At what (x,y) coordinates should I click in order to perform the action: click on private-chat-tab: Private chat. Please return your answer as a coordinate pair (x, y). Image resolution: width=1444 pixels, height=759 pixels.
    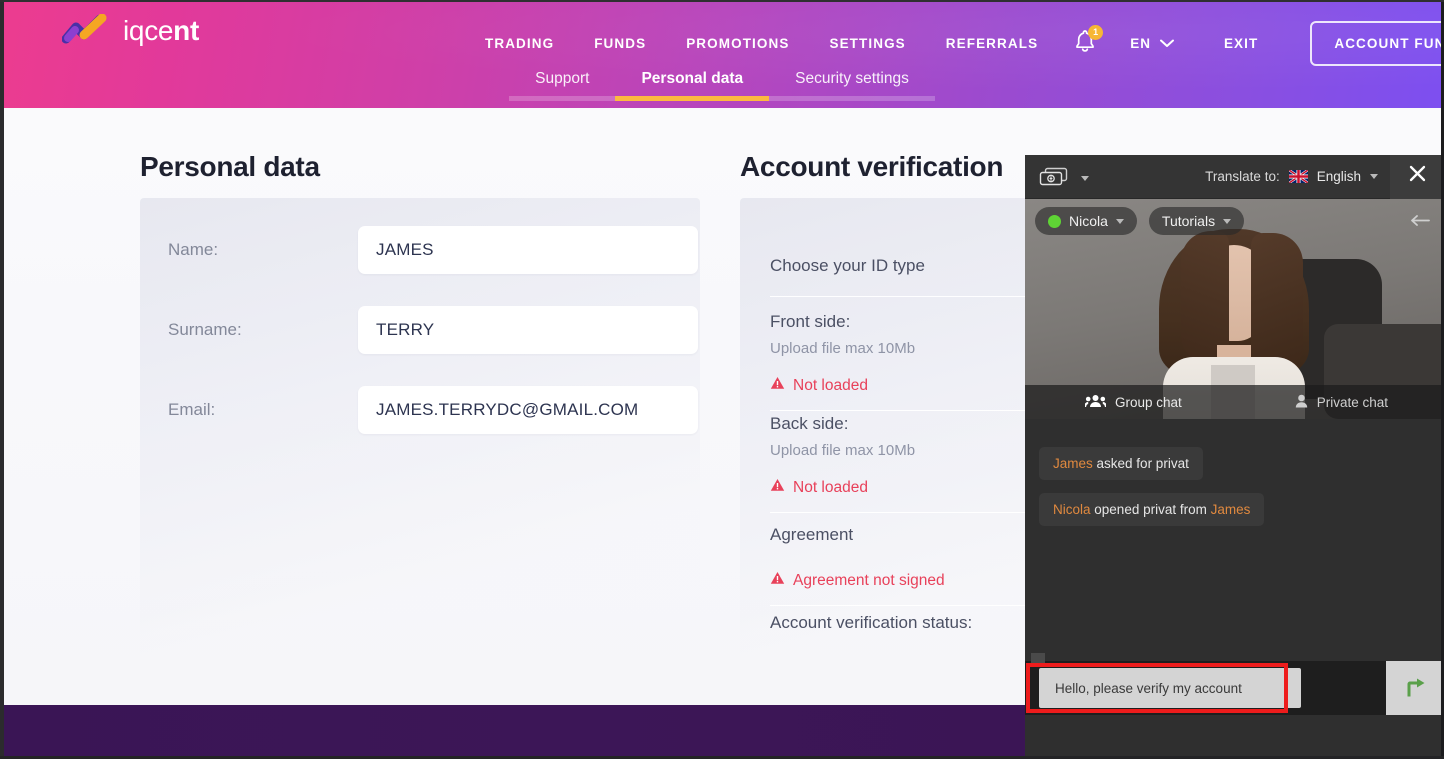
    Looking at the image, I should click on (1341, 402).